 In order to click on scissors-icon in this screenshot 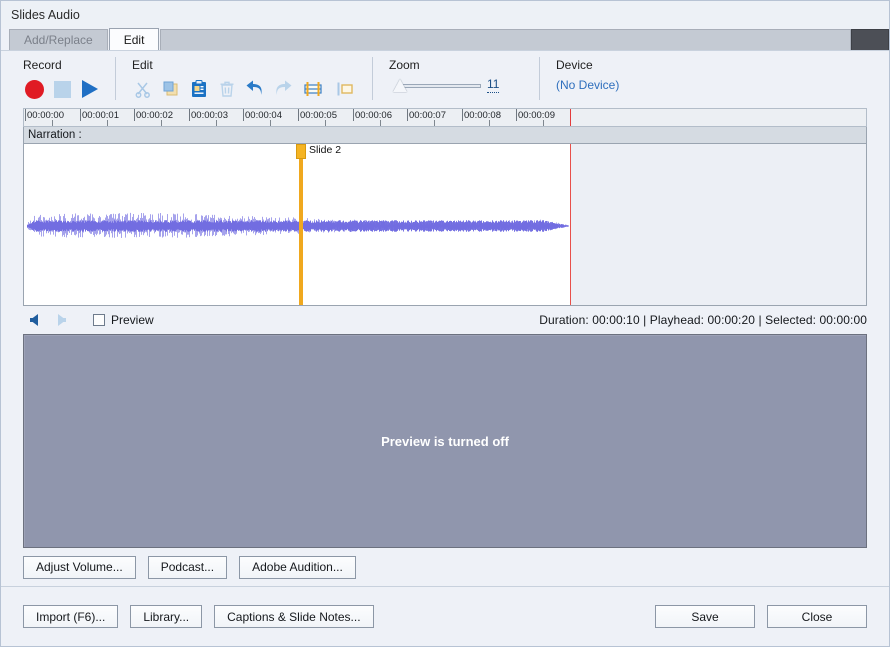, I will do `click(142, 90)`.